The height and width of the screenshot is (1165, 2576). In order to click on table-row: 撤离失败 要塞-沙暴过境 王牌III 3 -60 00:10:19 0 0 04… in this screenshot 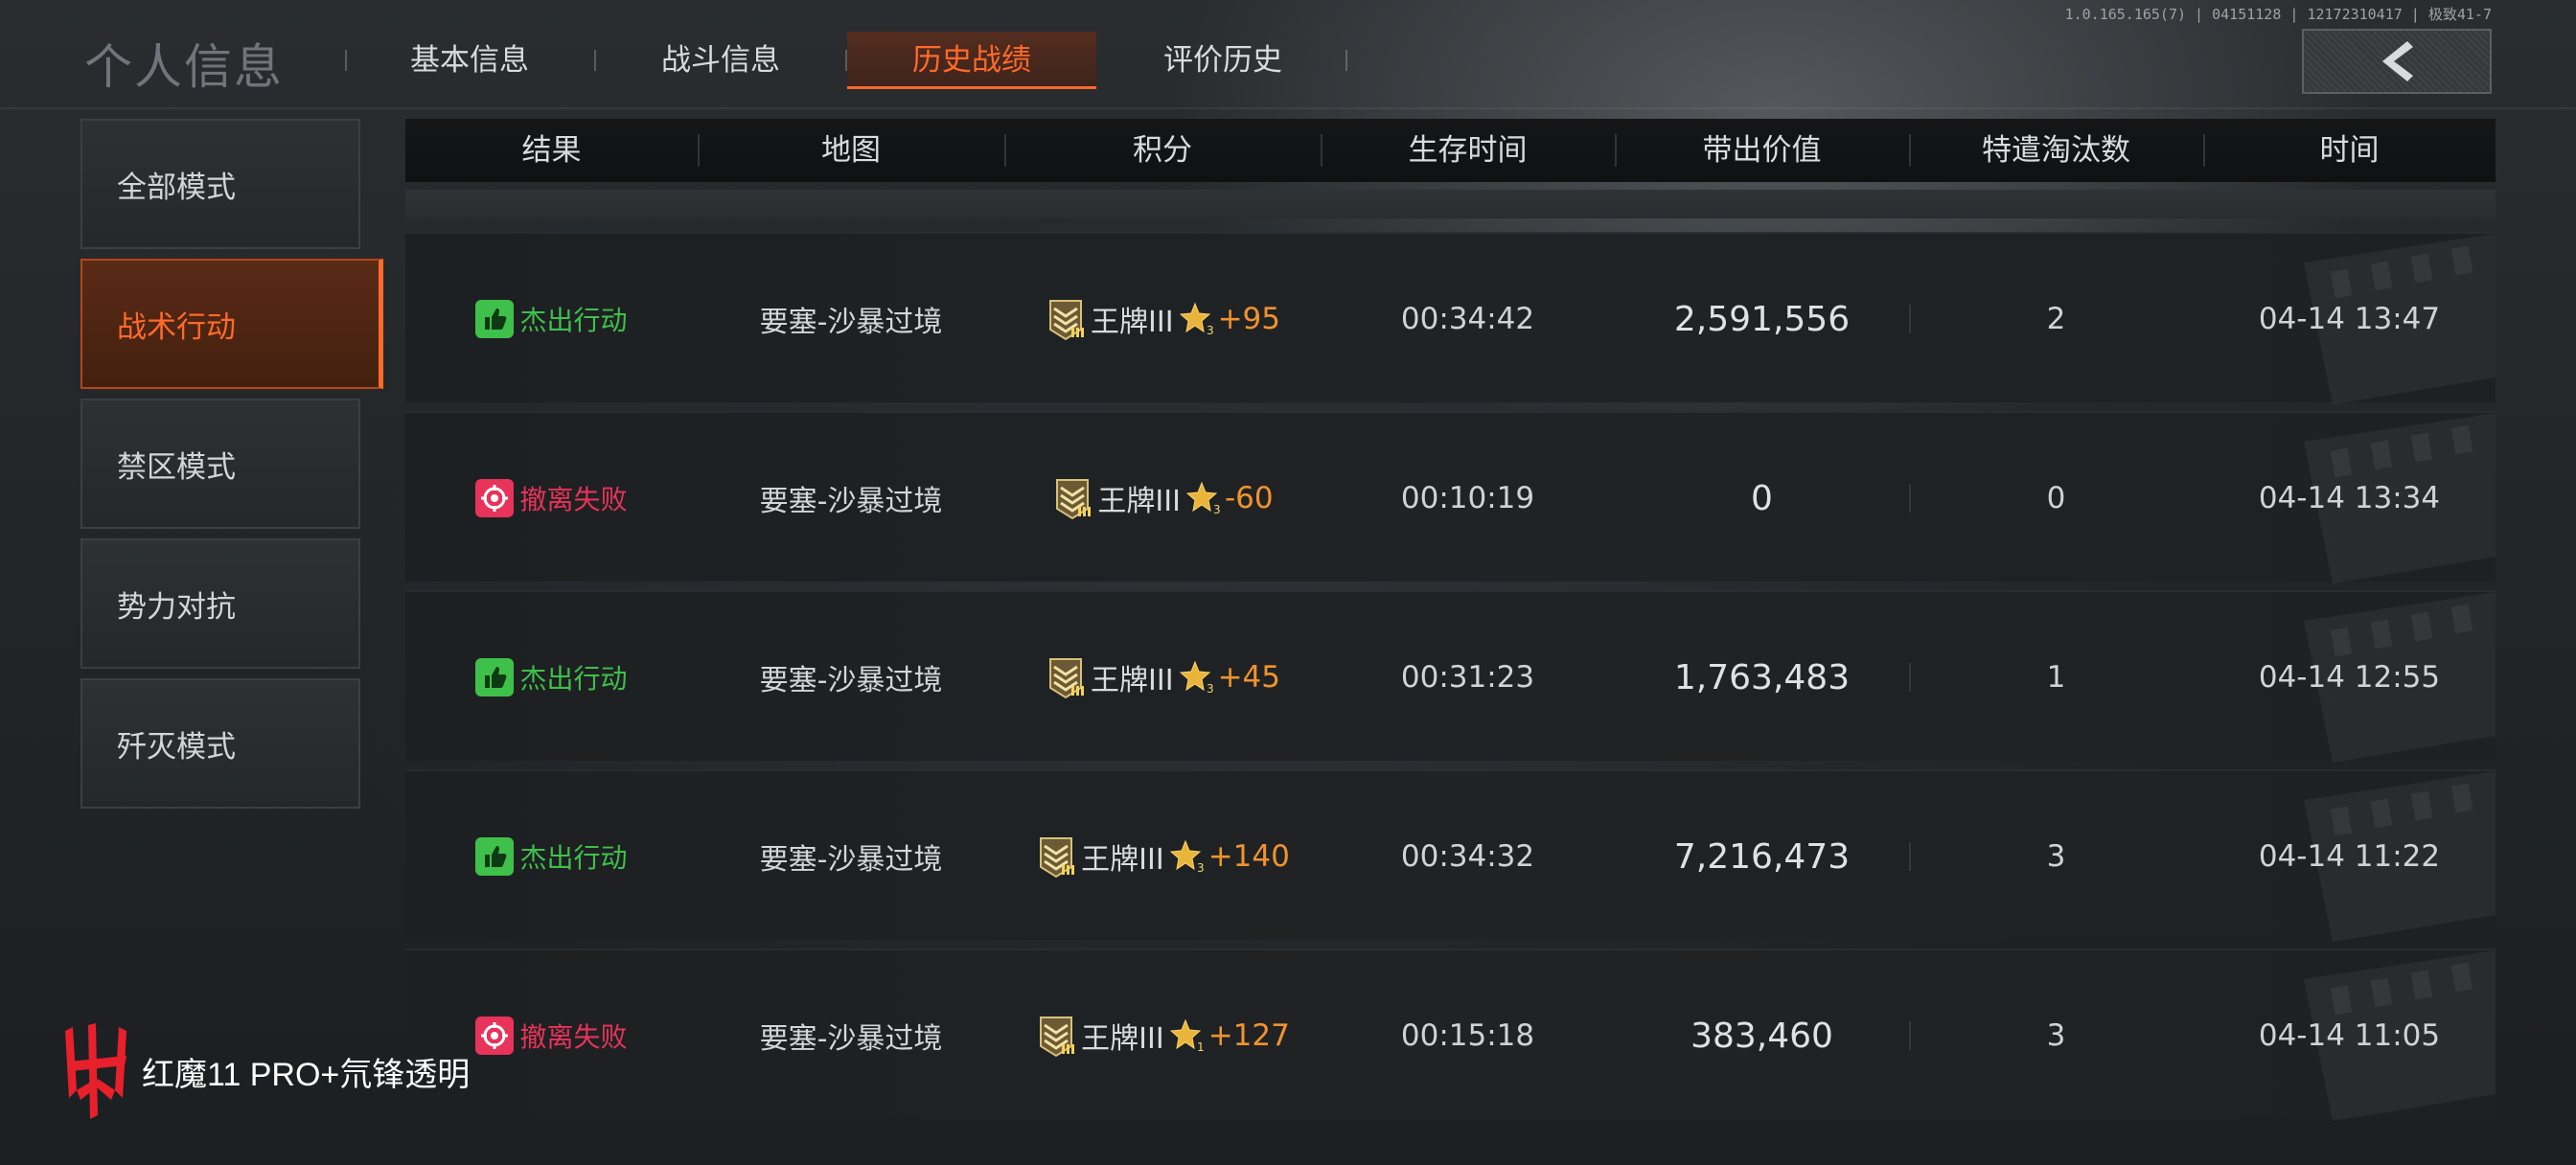, I will do `click(1450, 497)`.